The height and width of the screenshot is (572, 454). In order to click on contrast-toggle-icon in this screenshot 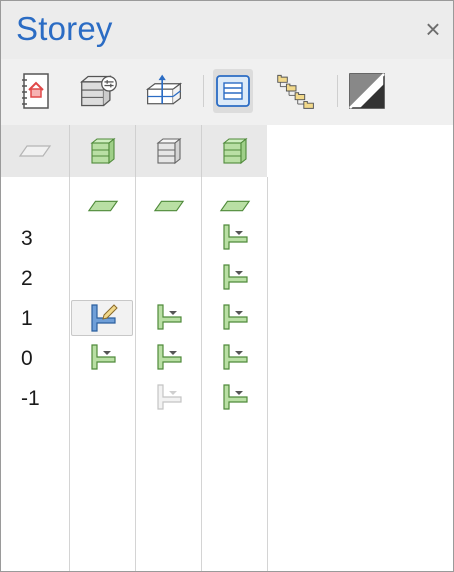, I will do `click(367, 91)`.